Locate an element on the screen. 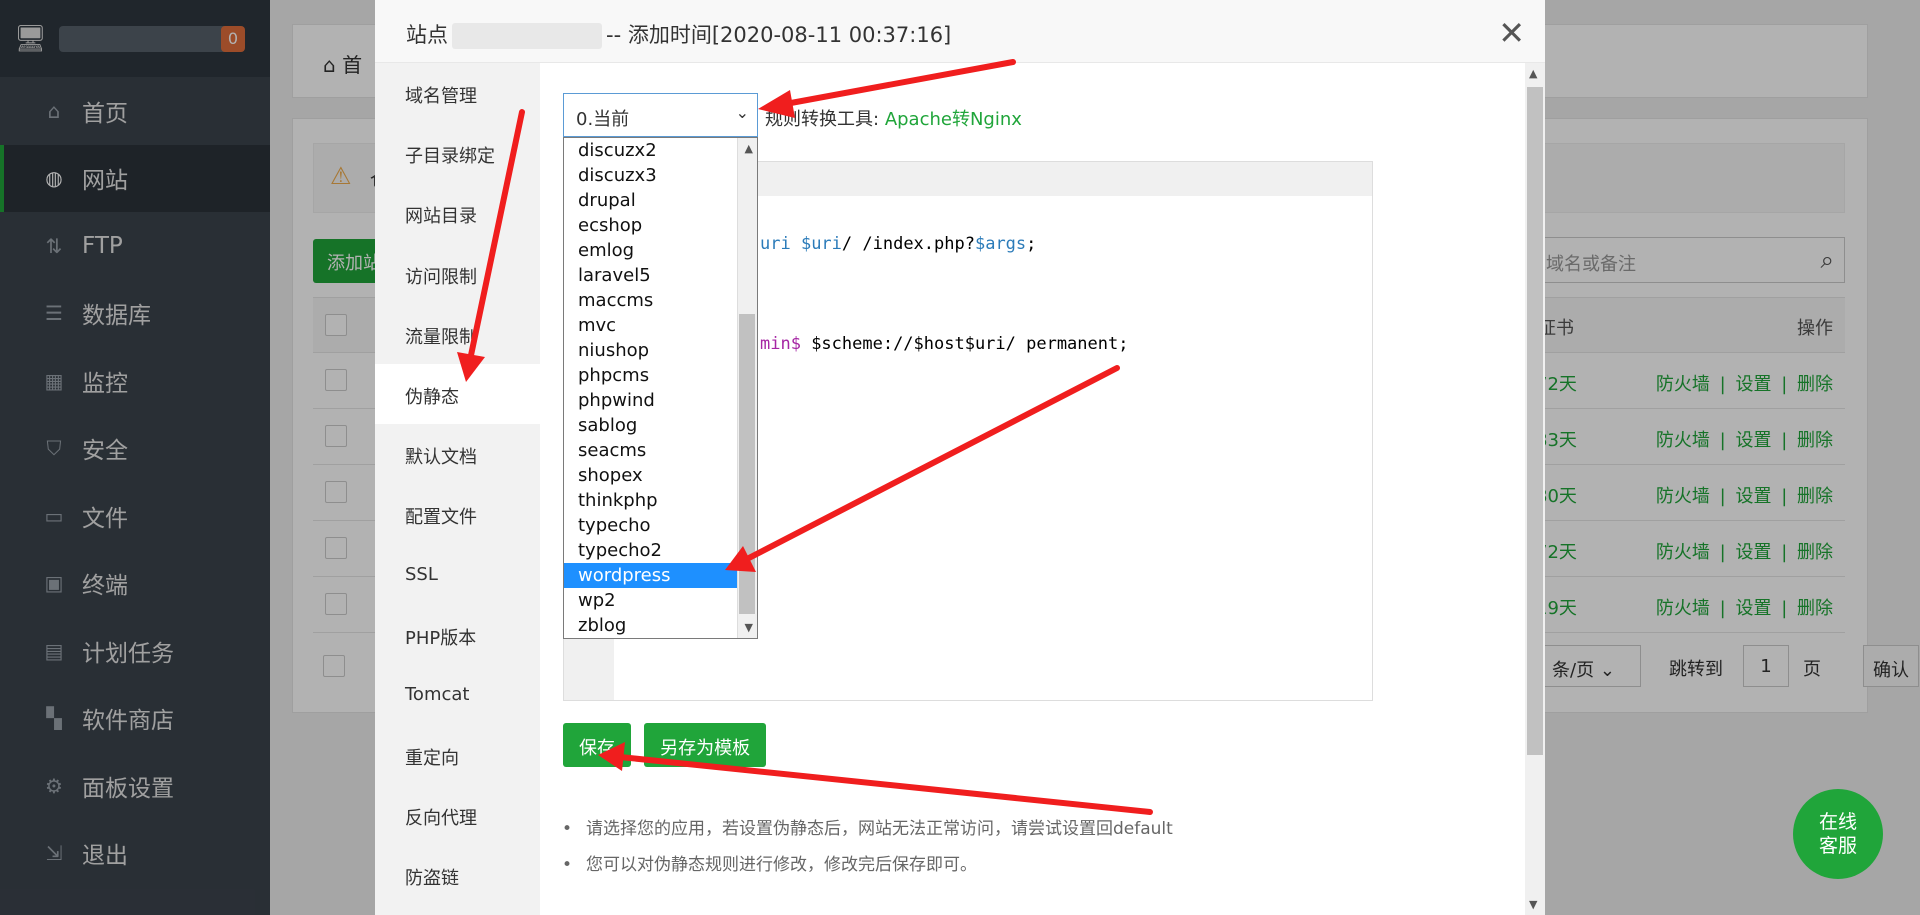 This screenshot has height=915, width=1920. option-item: drupal is located at coordinates (651, 200).